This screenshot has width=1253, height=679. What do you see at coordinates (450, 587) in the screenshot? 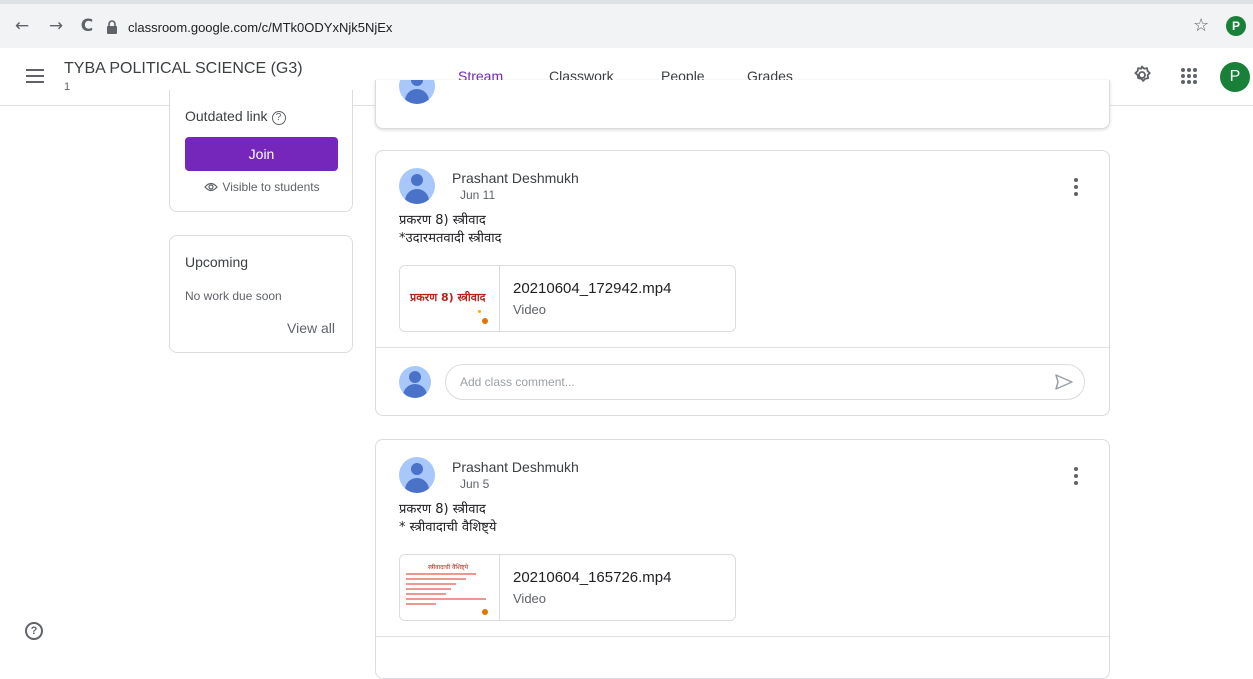
I see `video-thumbnail: स्त्रीवादाची वैशिष्ट्ये` at bounding box center [450, 587].